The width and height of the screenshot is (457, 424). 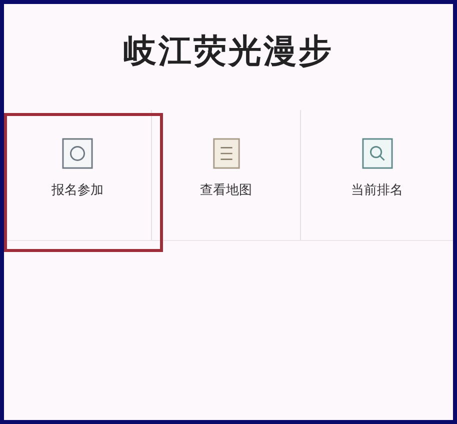 I want to click on menu-item: 查看地图, so click(x=226, y=175).